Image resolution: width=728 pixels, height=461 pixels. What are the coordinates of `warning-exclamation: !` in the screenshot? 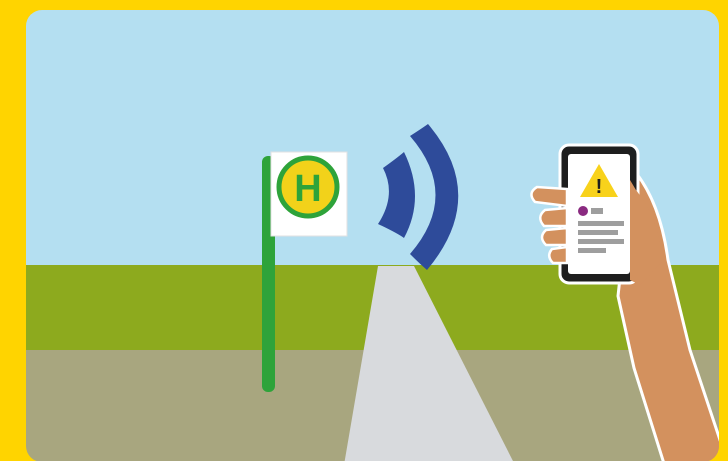 It's located at (599, 187).